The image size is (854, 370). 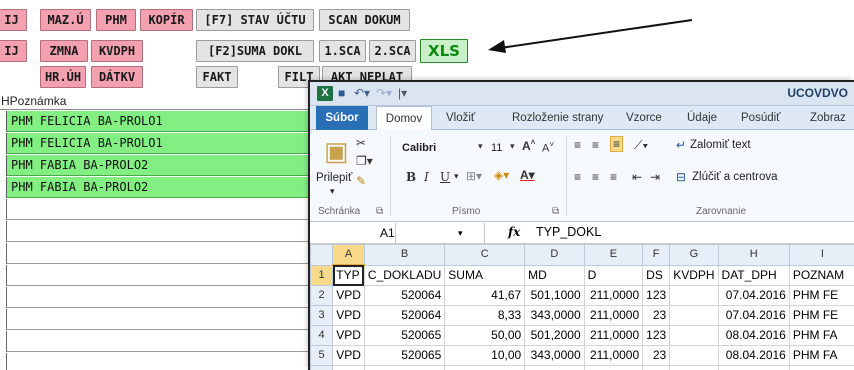 What do you see at coordinates (702, 118) in the screenshot?
I see `tab-data: Údaje` at bounding box center [702, 118].